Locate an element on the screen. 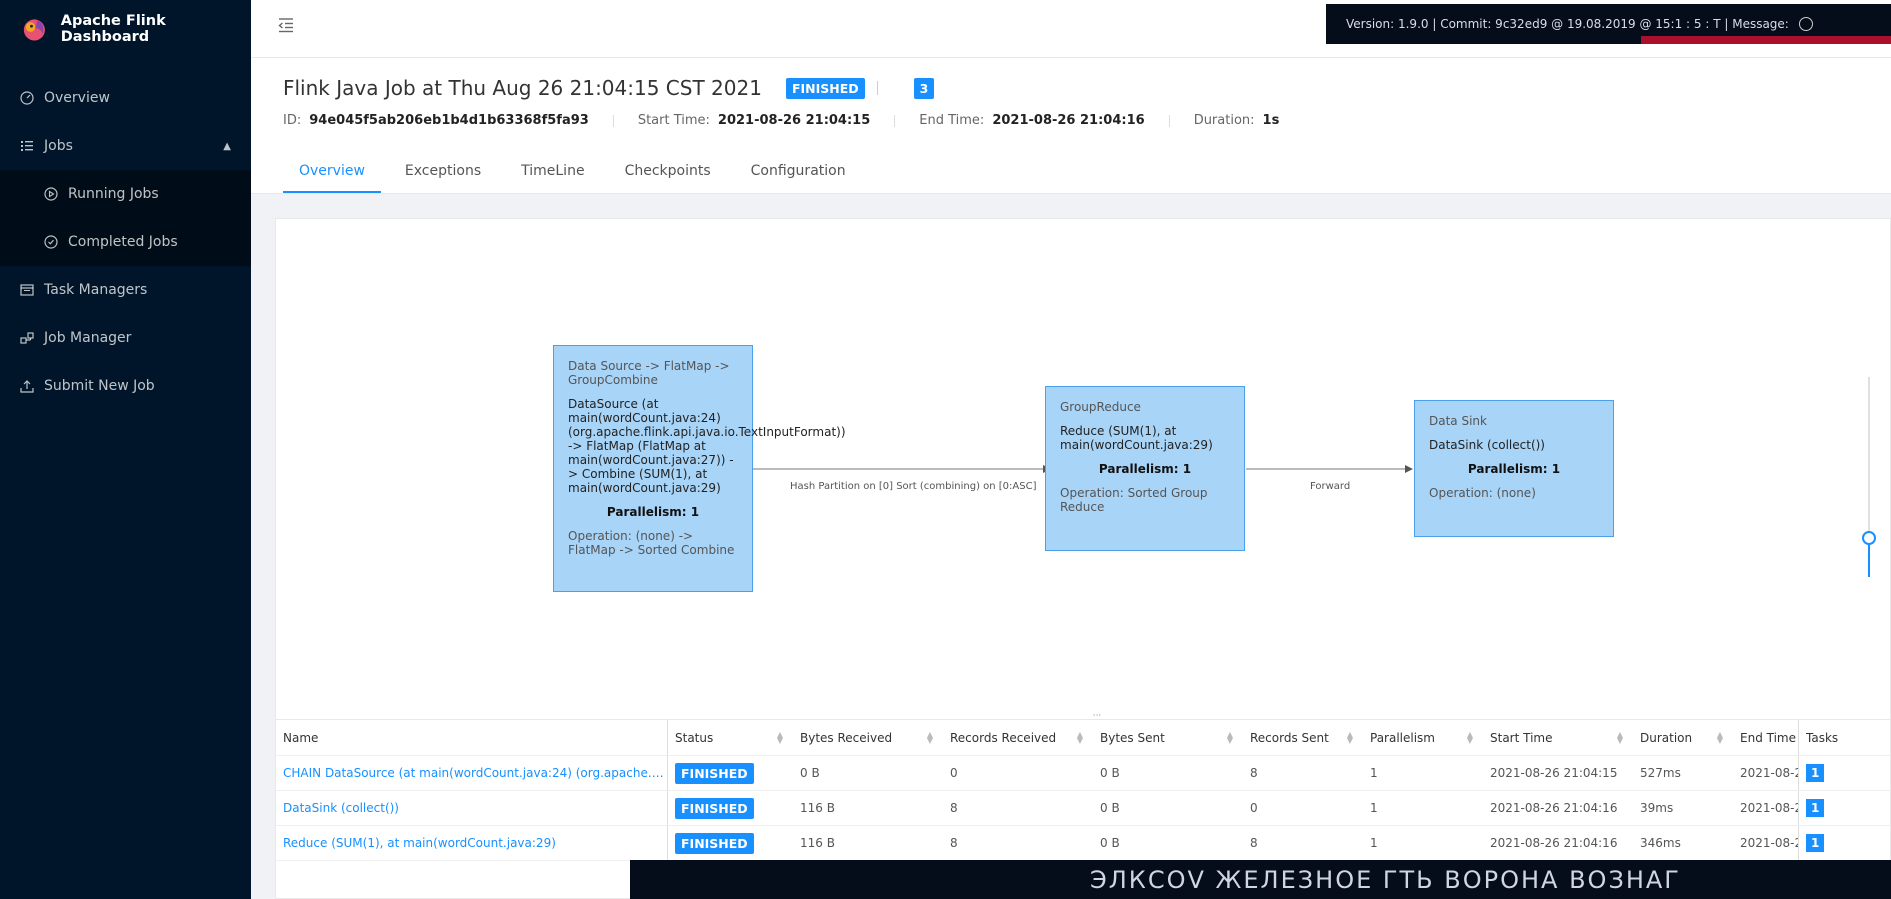  column-header-parallelism: Parallelism ▲ ▼ is located at coordinates (1423, 737).